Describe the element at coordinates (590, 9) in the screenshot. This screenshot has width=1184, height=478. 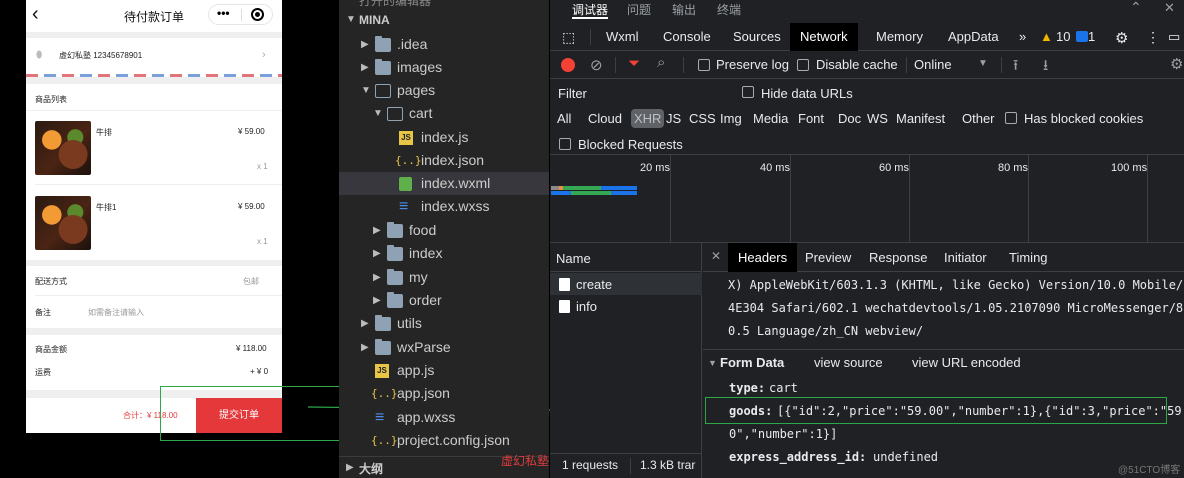
I see `tab-debugger: 调试器` at that location.